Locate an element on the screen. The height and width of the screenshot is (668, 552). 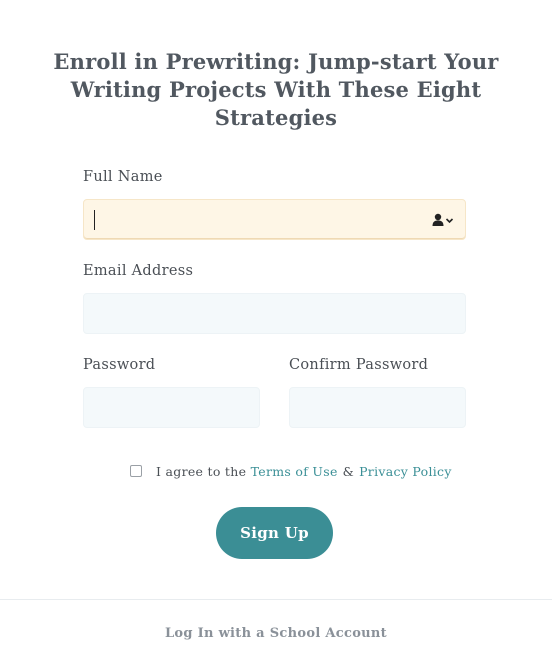
terms-of-use-link: Terms of Use is located at coordinates (294, 471).